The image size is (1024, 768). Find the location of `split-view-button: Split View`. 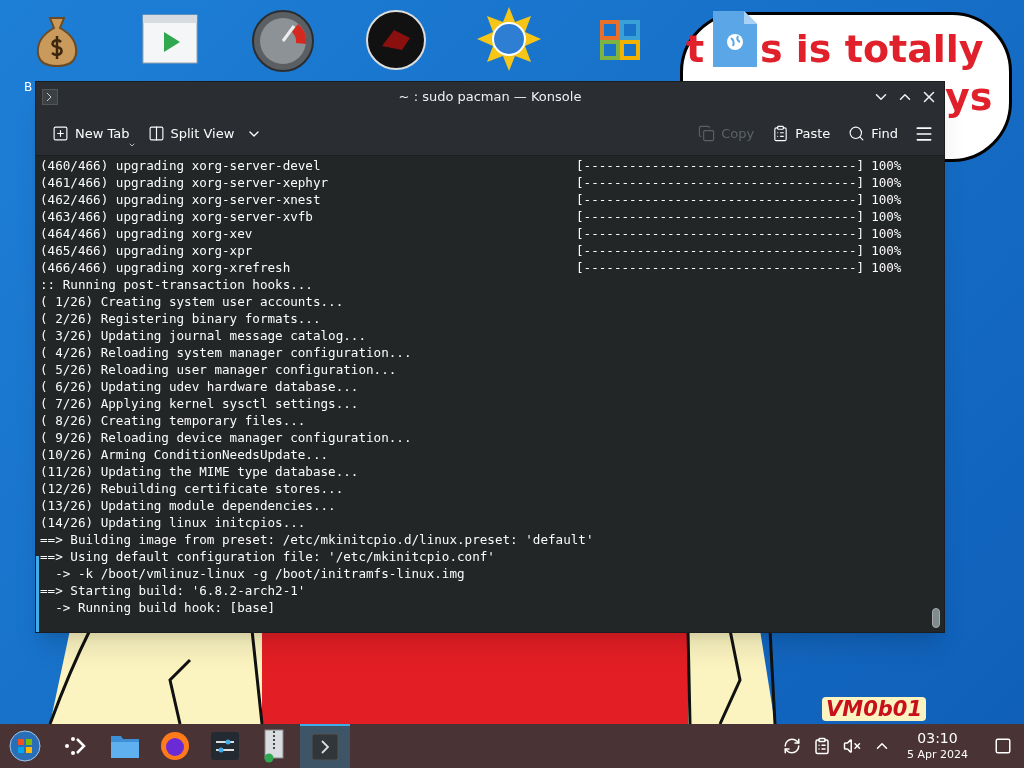

split-view-button: Split View is located at coordinates (191, 133).